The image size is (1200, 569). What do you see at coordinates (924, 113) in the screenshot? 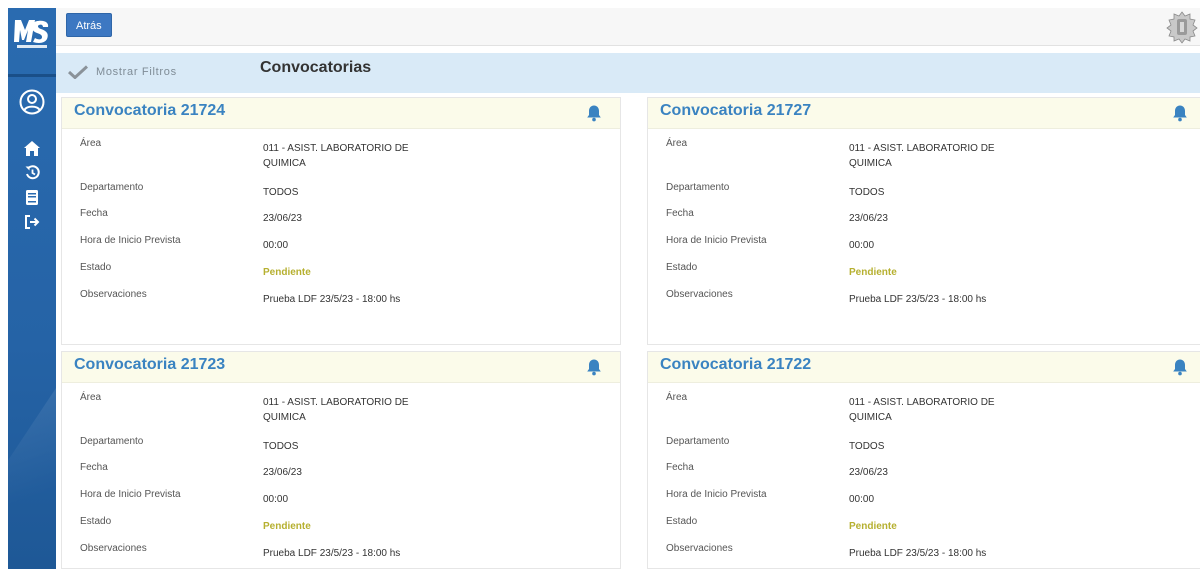
I see `card-header: Convocatoria 21727` at bounding box center [924, 113].